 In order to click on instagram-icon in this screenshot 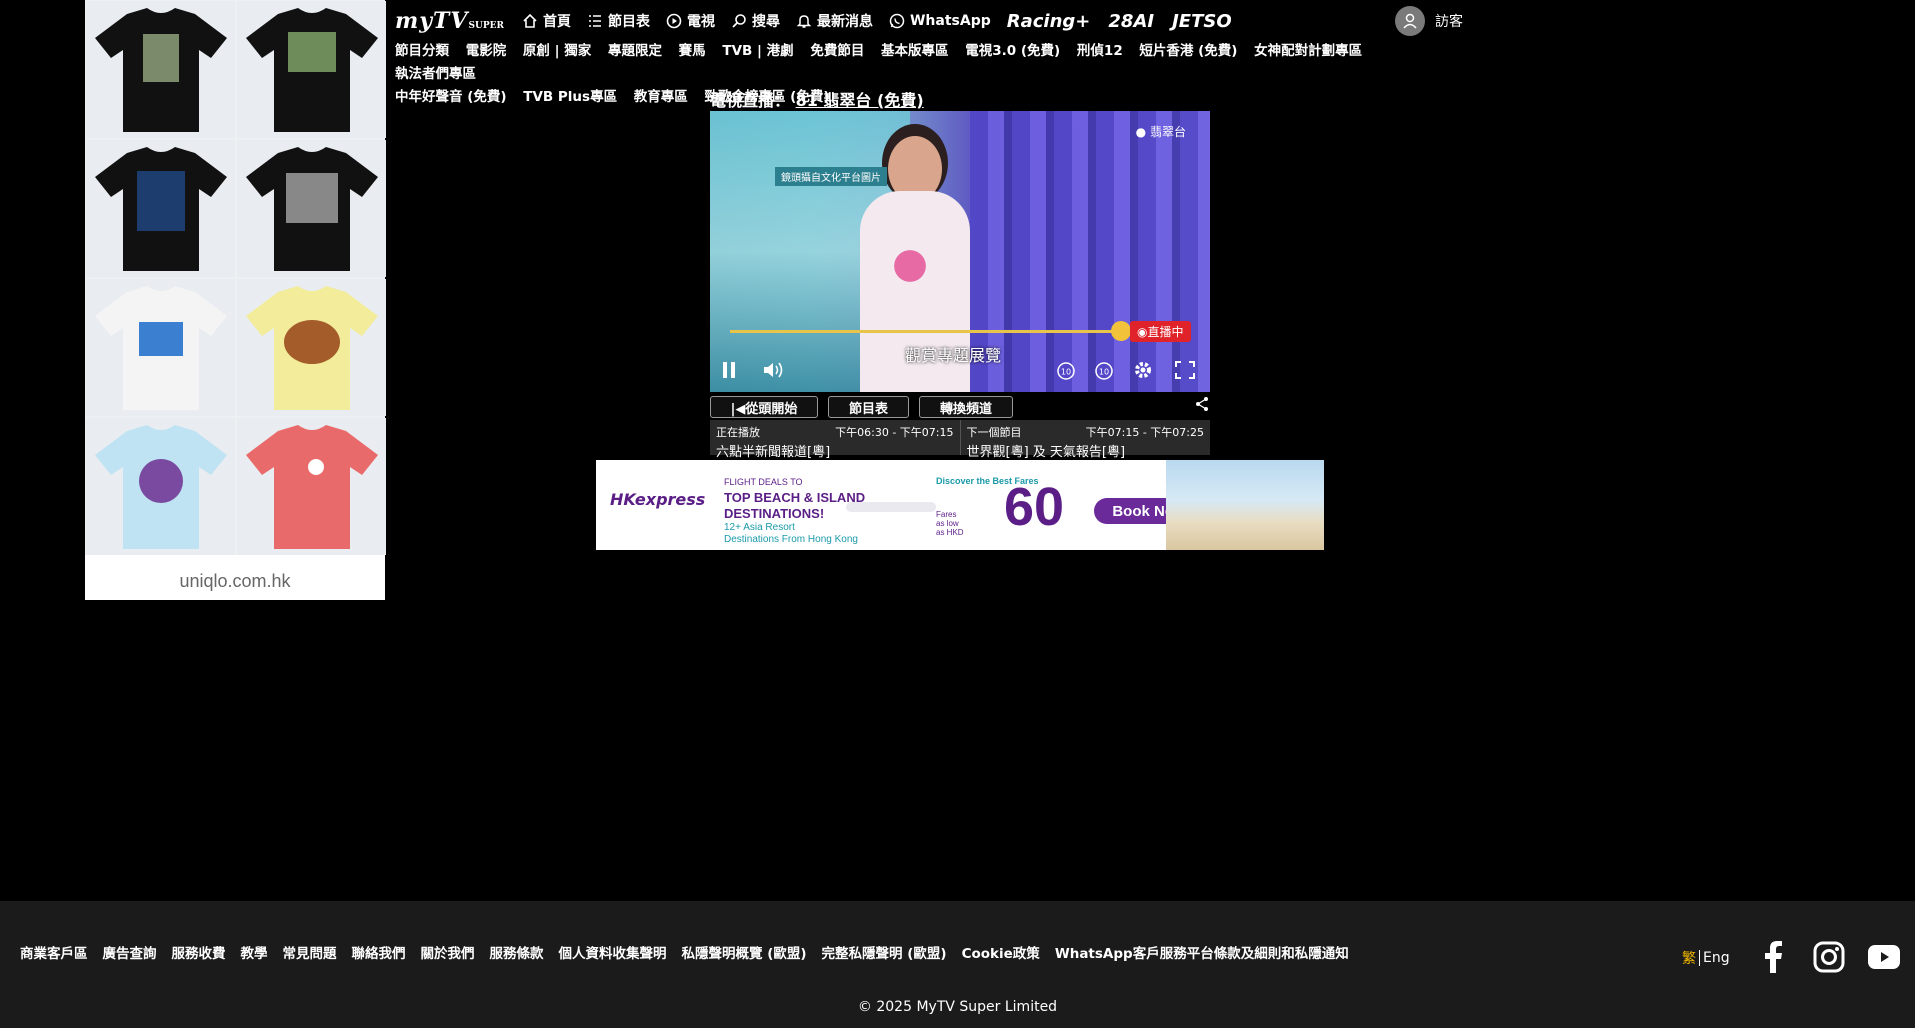, I will do `click(1829, 959)`.